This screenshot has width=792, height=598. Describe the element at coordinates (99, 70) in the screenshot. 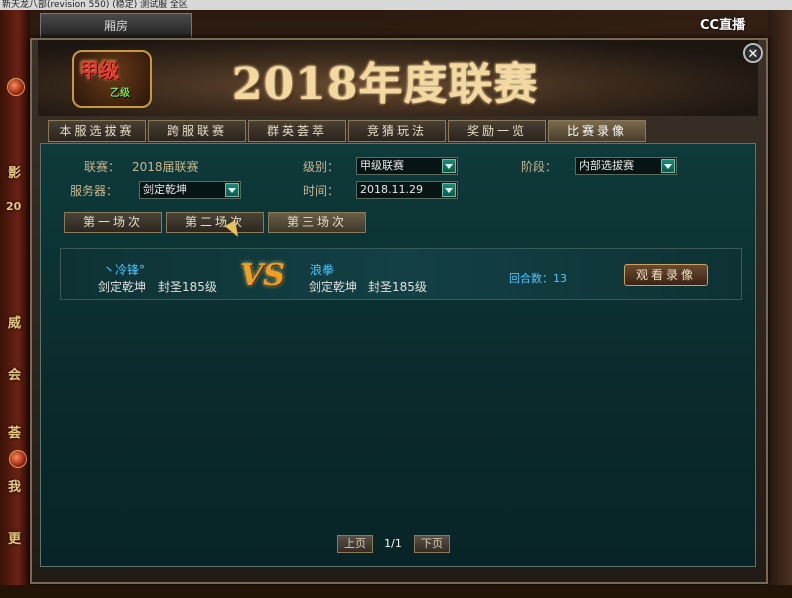

I see `logo-main-text: 甲级` at that location.